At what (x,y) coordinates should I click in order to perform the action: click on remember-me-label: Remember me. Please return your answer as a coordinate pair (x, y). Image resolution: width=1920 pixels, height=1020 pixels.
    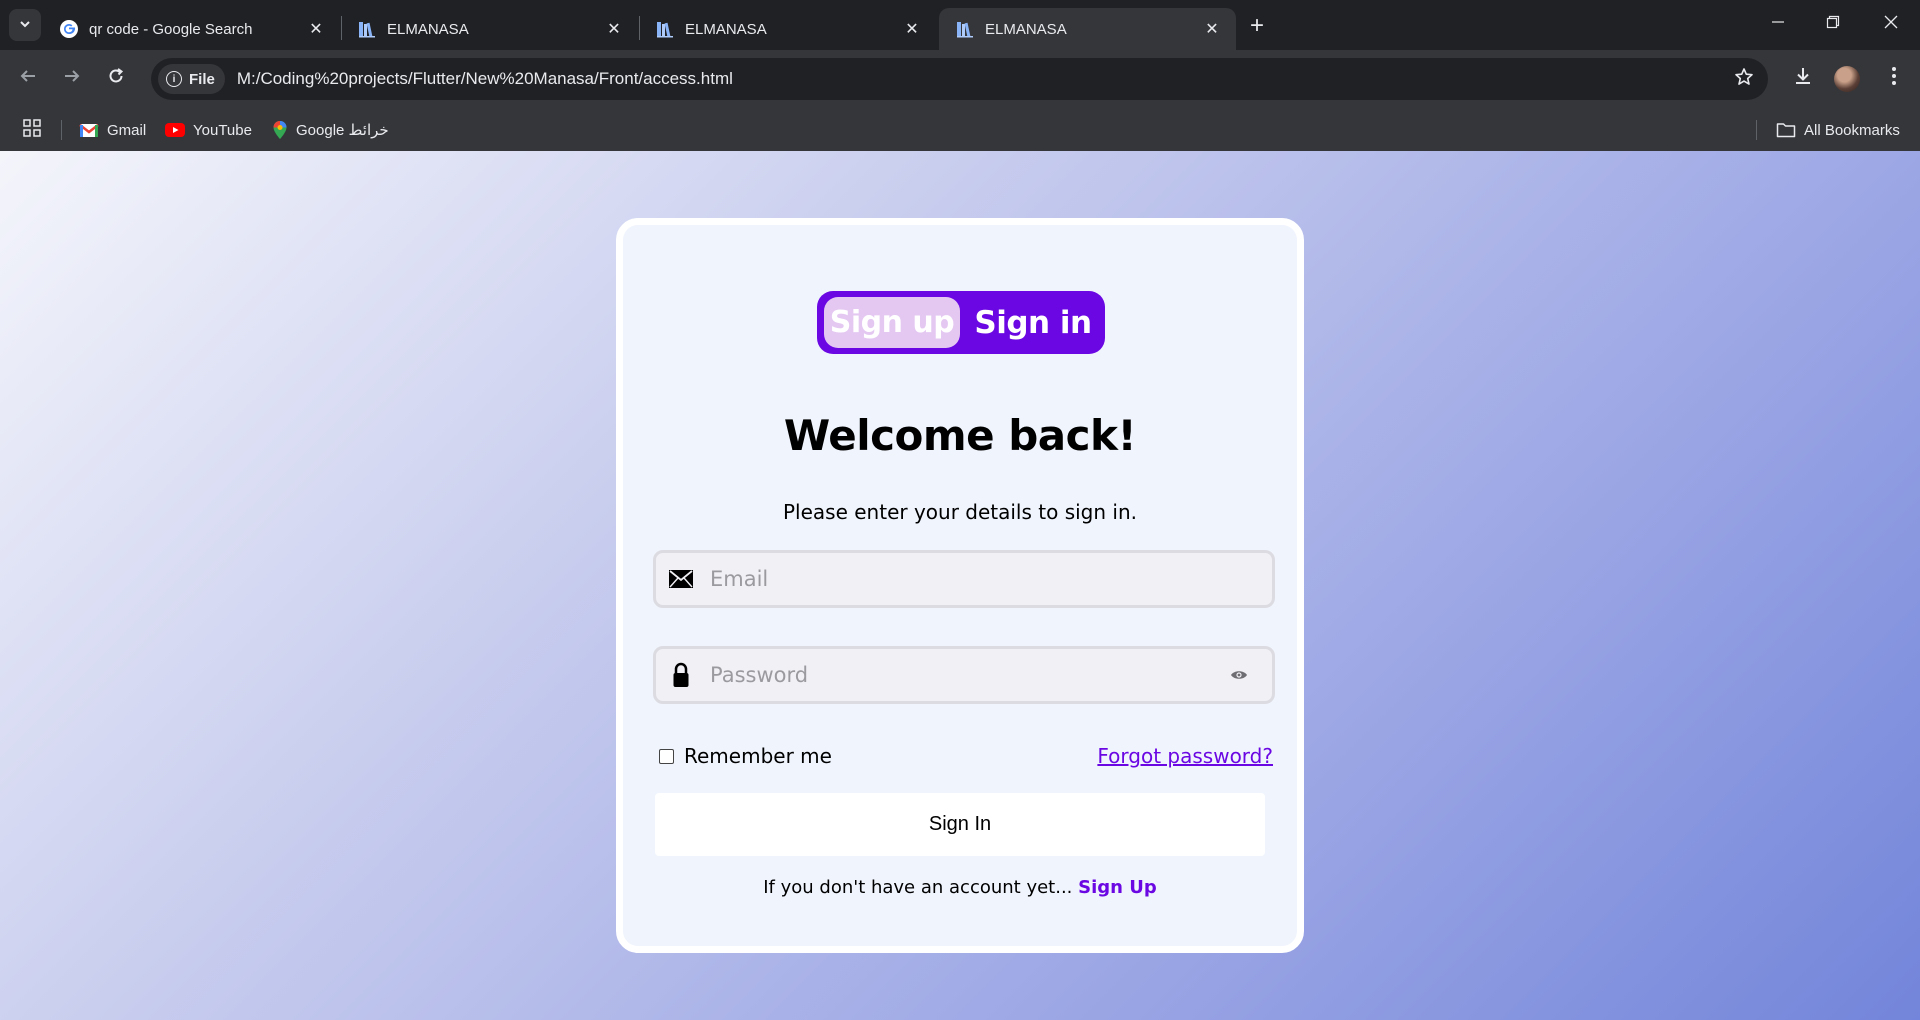
    Looking at the image, I should click on (758, 756).